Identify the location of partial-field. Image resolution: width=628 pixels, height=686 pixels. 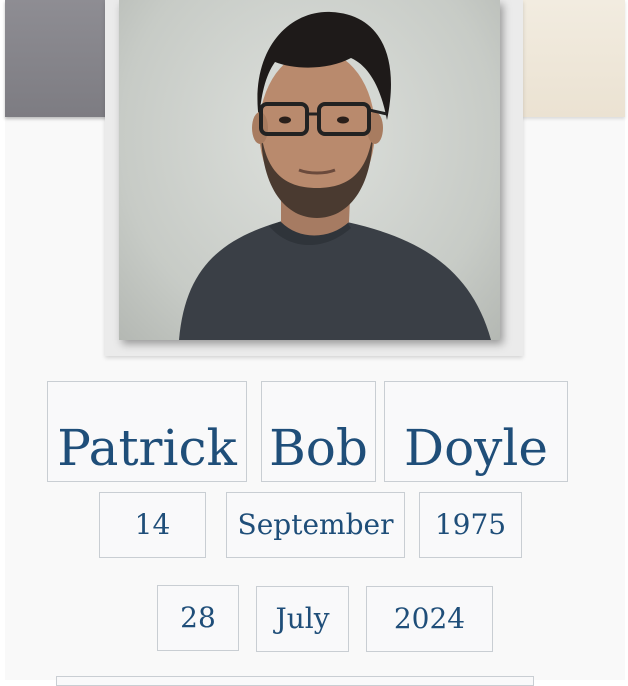
(295, 681).